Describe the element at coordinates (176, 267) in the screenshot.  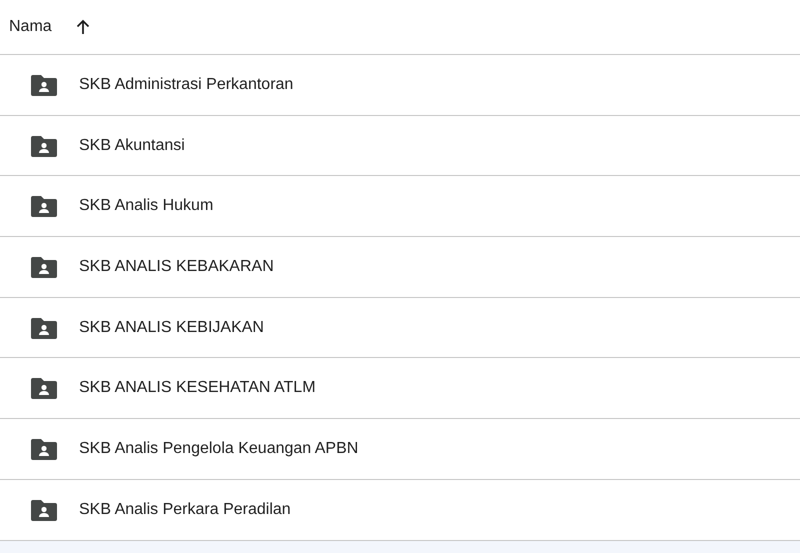
I see `folder-name: SKB ANALIS KEBAKARAN` at that location.